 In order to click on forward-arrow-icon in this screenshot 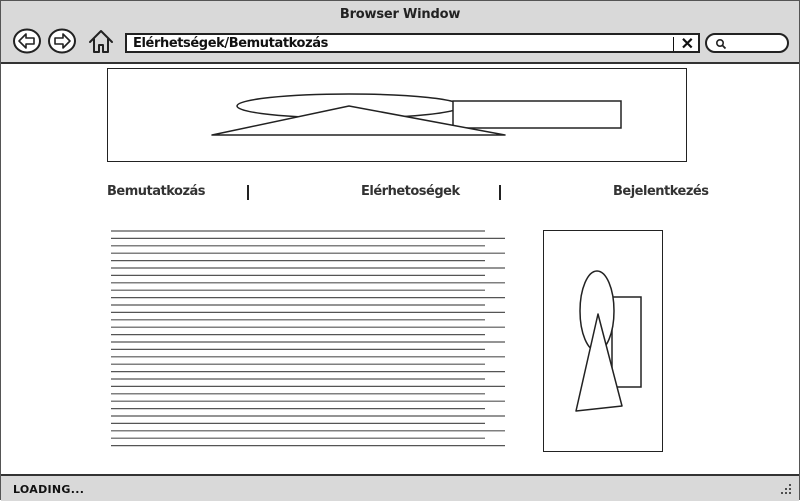, I will do `click(62, 41)`.